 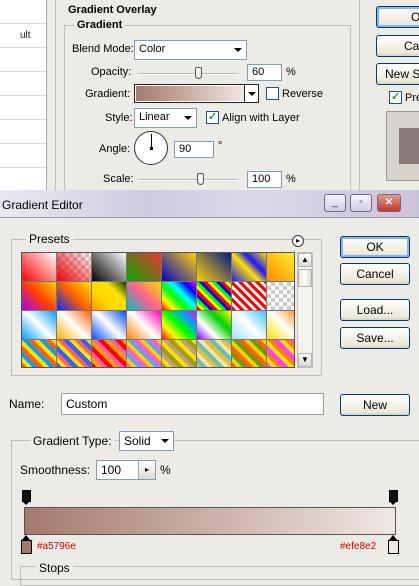 I want to click on close-icon: ✕, so click(x=389, y=203).